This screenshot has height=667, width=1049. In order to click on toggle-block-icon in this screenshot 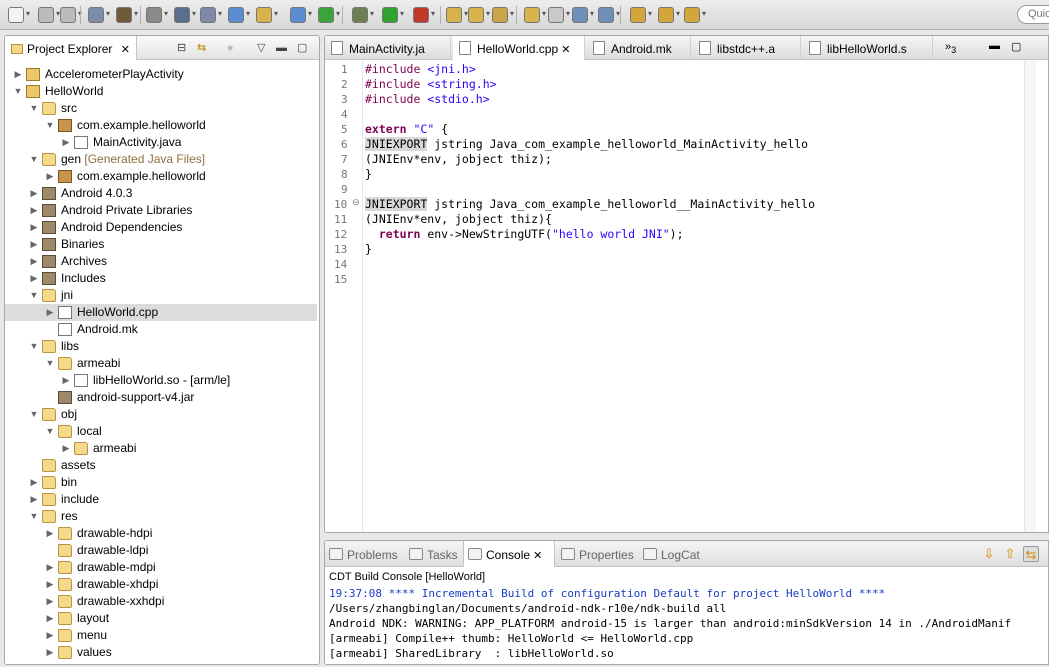, I will do `click(556, 15)`.